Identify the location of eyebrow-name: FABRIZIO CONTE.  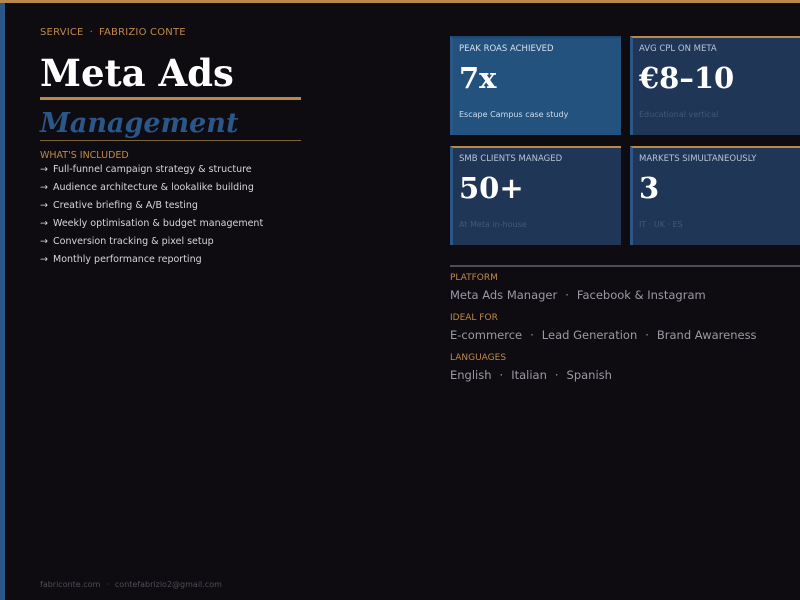
(142, 32).